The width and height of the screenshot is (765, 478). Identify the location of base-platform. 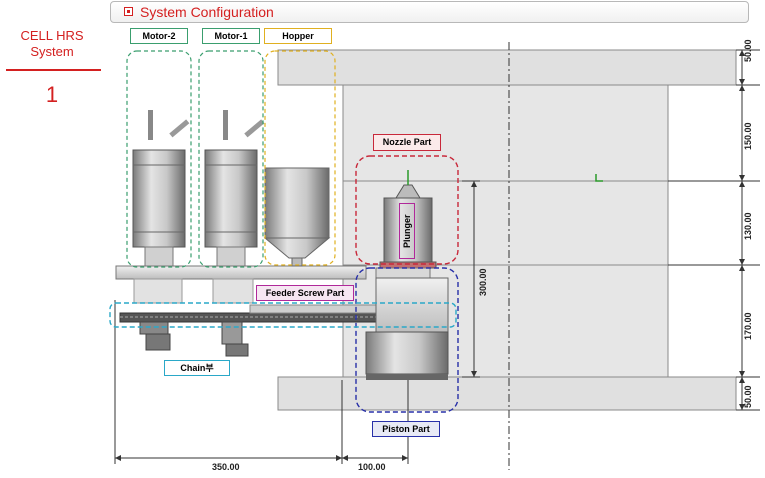
(241, 272).